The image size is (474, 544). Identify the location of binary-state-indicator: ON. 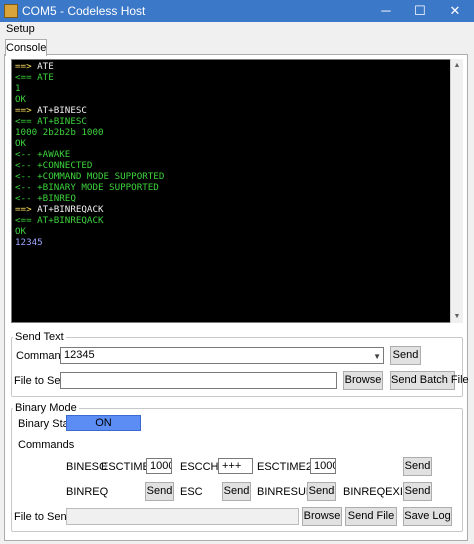
(103, 423).